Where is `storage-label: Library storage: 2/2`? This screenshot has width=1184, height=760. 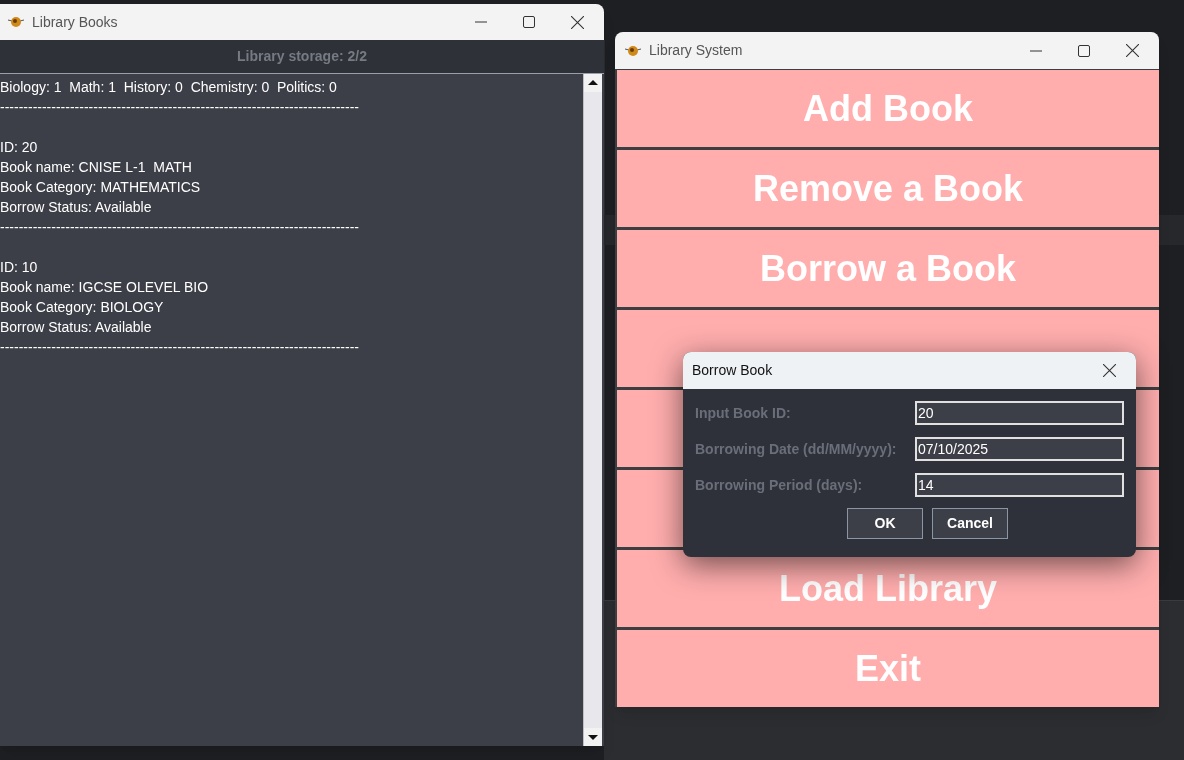 storage-label: Library storage: 2/2 is located at coordinates (302, 56).